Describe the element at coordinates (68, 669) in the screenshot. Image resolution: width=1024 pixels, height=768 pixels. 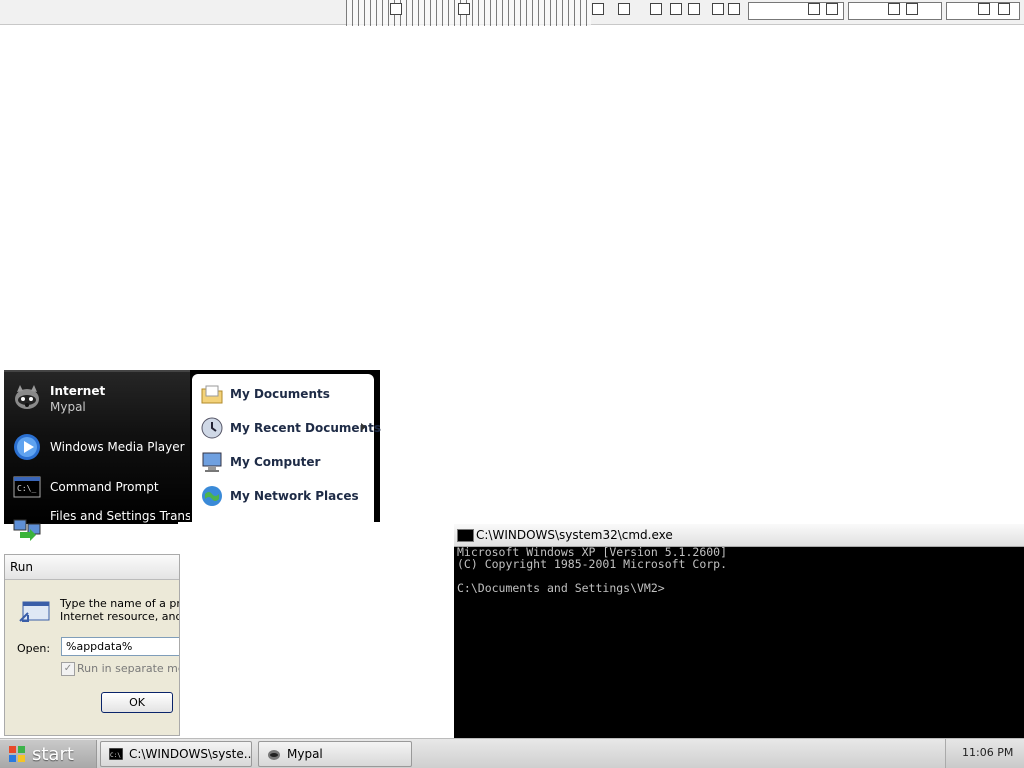
I see `separate-memory-checkbox: ✓` at that location.